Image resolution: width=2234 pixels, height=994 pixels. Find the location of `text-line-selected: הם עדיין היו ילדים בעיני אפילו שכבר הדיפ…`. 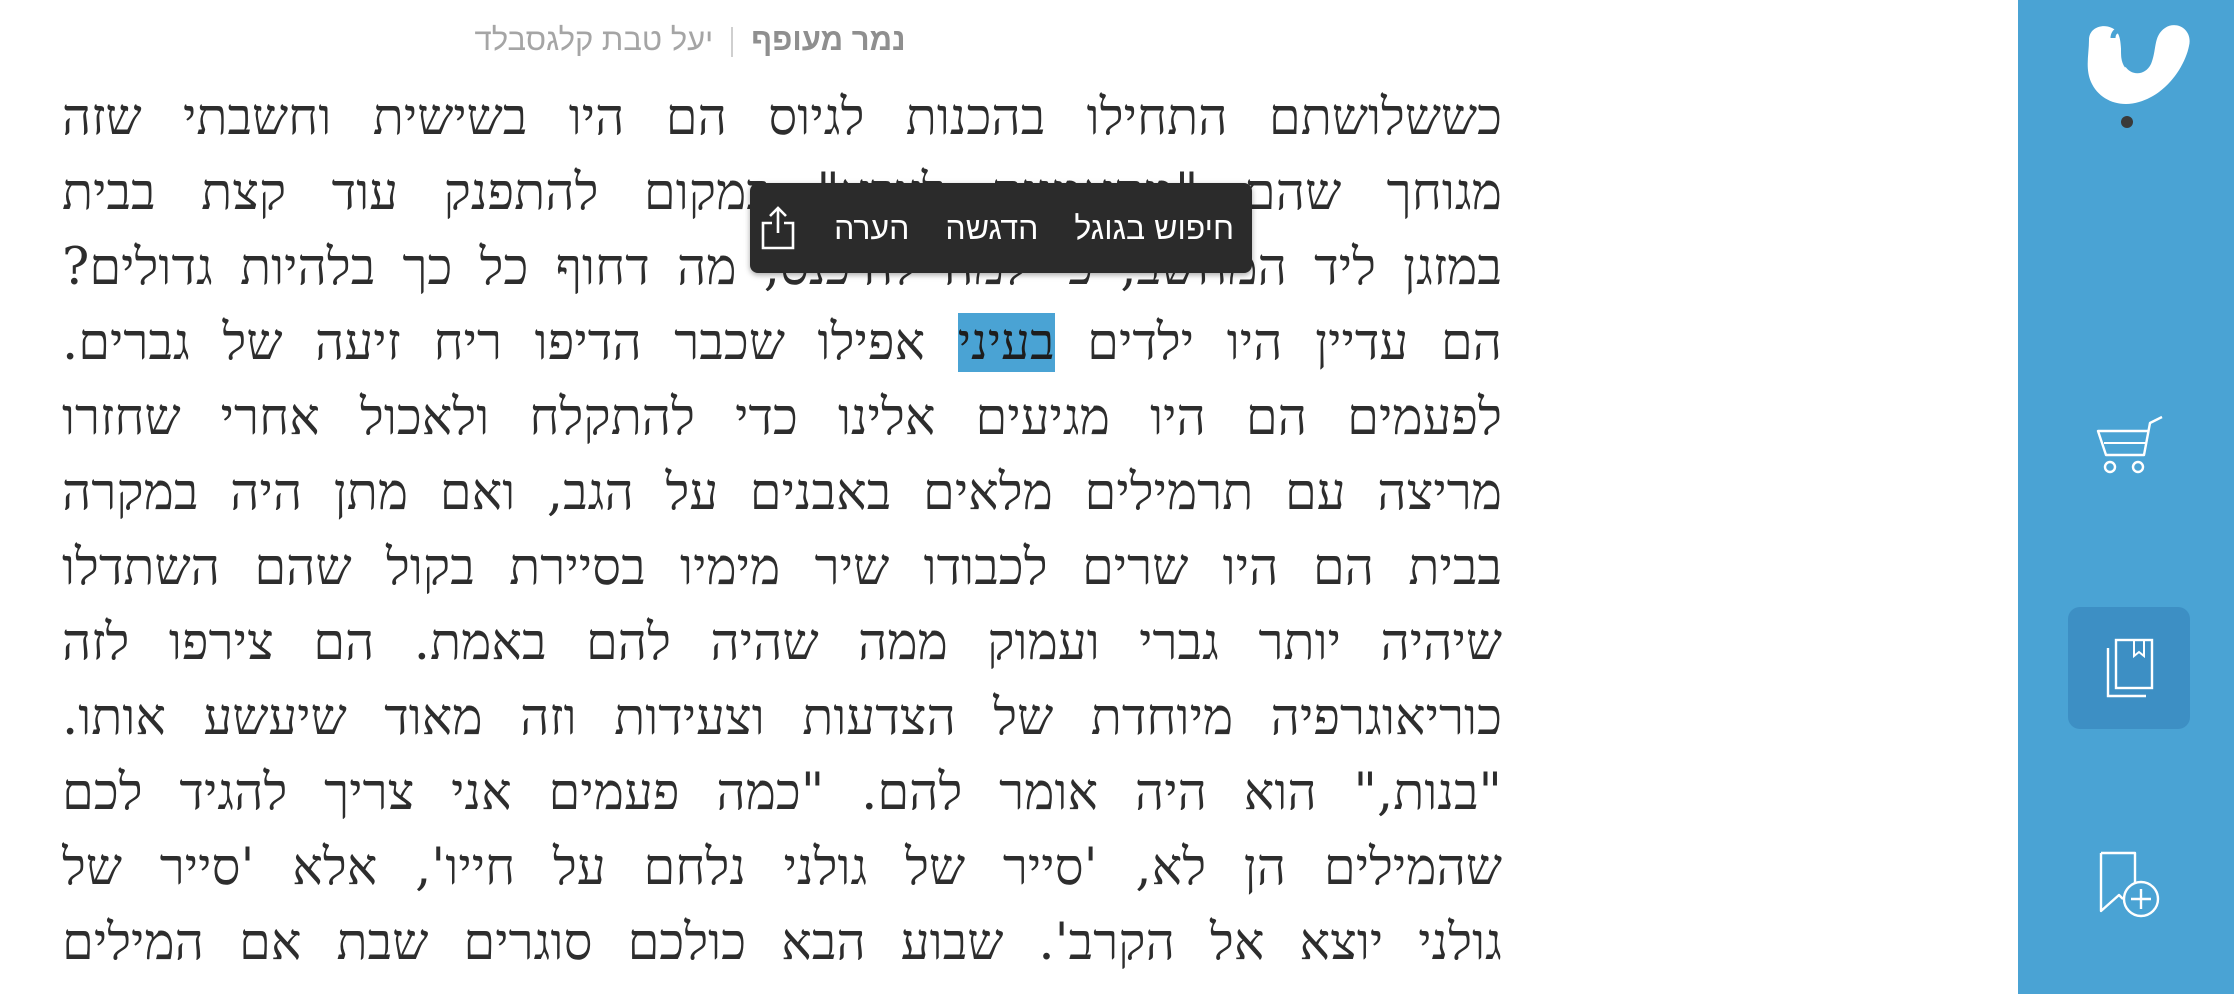

text-line-selected: הם עדיין היו ילדים בעיני אפילו שכבר הדיפ… is located at coordinates (782, 342).